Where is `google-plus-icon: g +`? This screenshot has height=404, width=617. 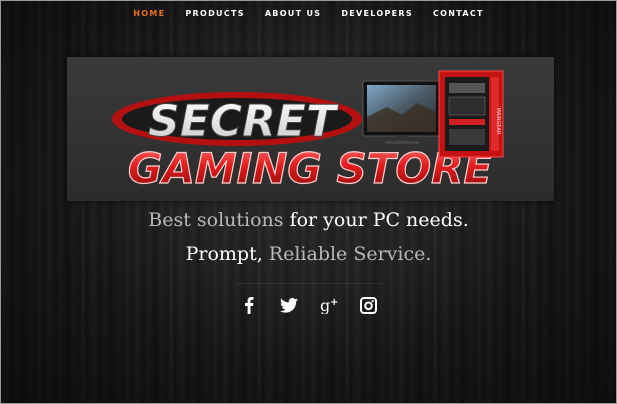
google-plus-icon: g + is located at coordinates (329, 305).